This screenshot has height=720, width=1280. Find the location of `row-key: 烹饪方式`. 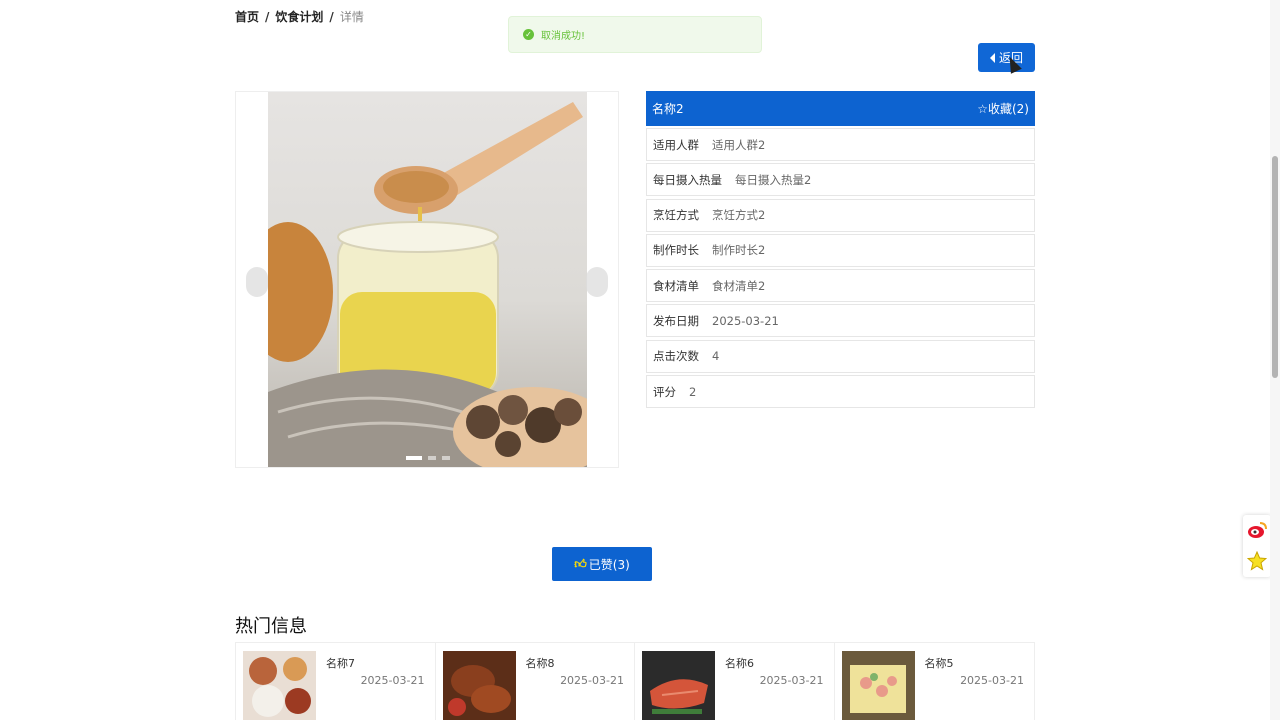

row-key: 烹饪方式 is located at coordinates (676, 215).